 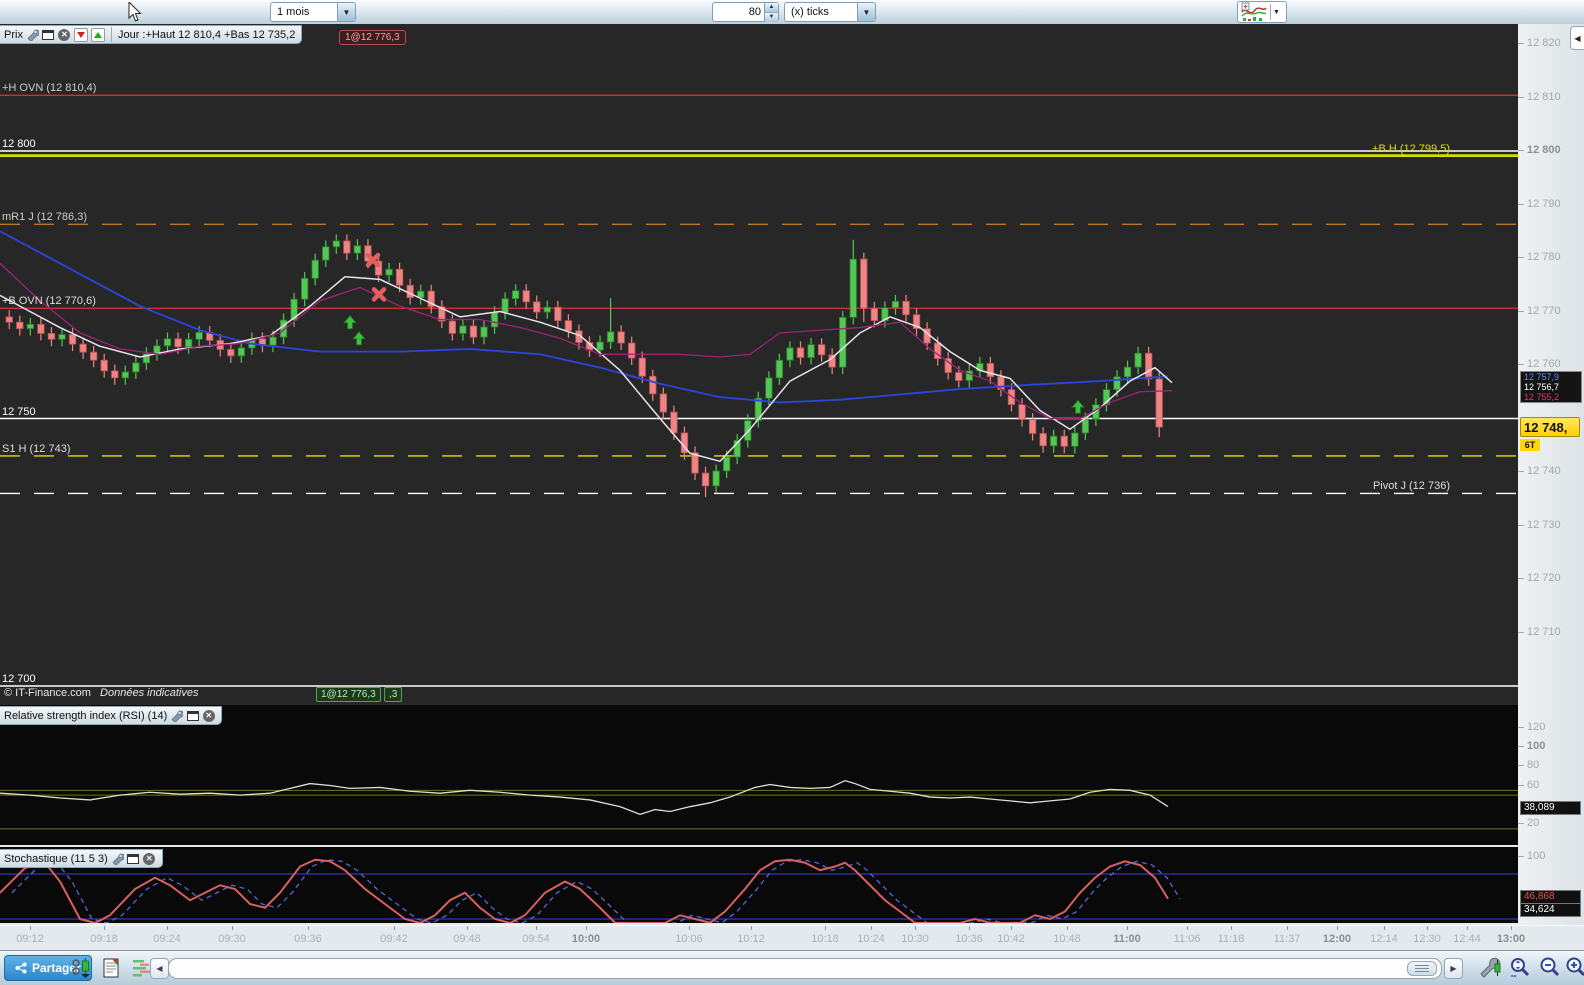 I want to click on footer-position-badge-suffix: ,3, so click(x=393, y=694).